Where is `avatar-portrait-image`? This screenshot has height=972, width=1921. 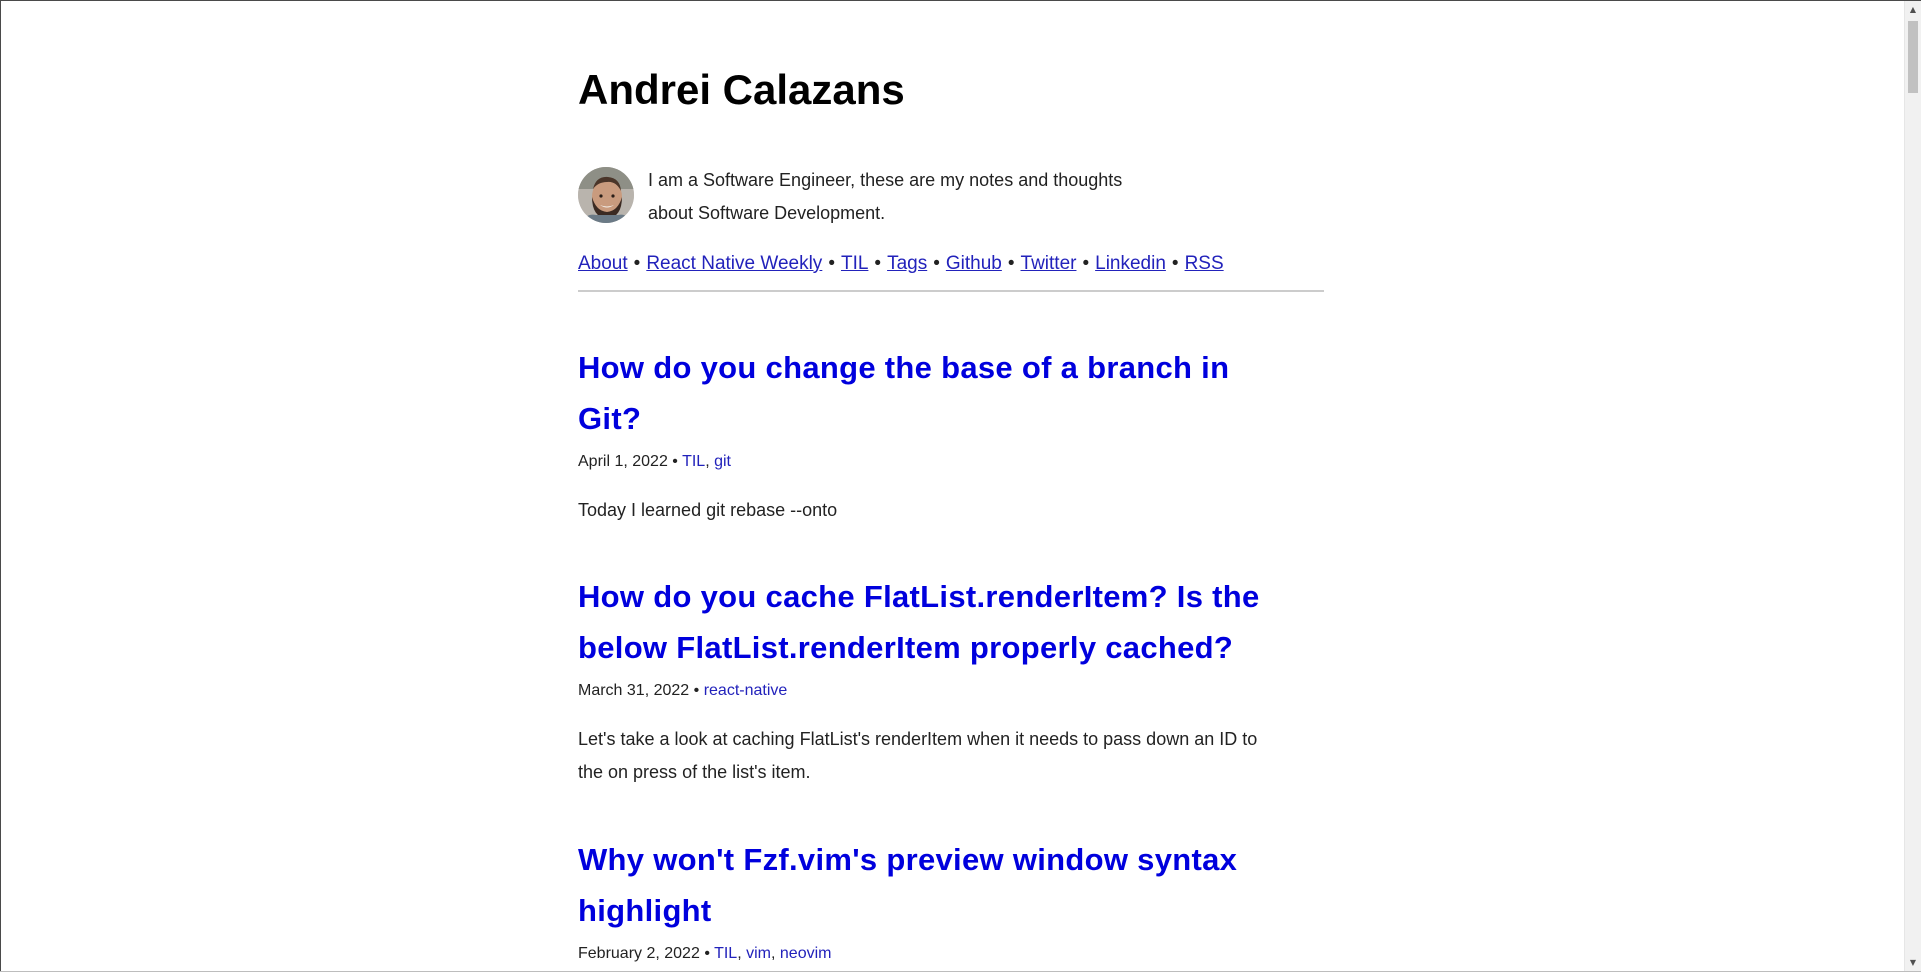 avatar-portrait-image is located at coordinates (606, 195).